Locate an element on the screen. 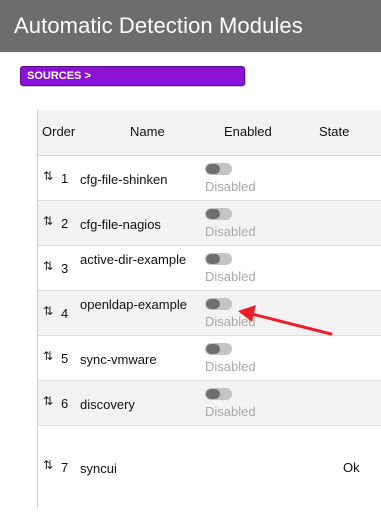  red-arrow-icon is located at coordinates (285, 320).